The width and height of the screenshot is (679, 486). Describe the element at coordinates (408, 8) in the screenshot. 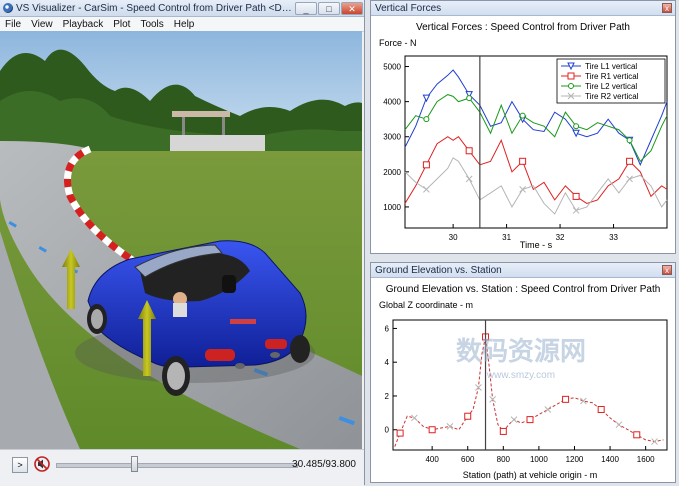

I see `panel-title: Vertical Forces` at that location.